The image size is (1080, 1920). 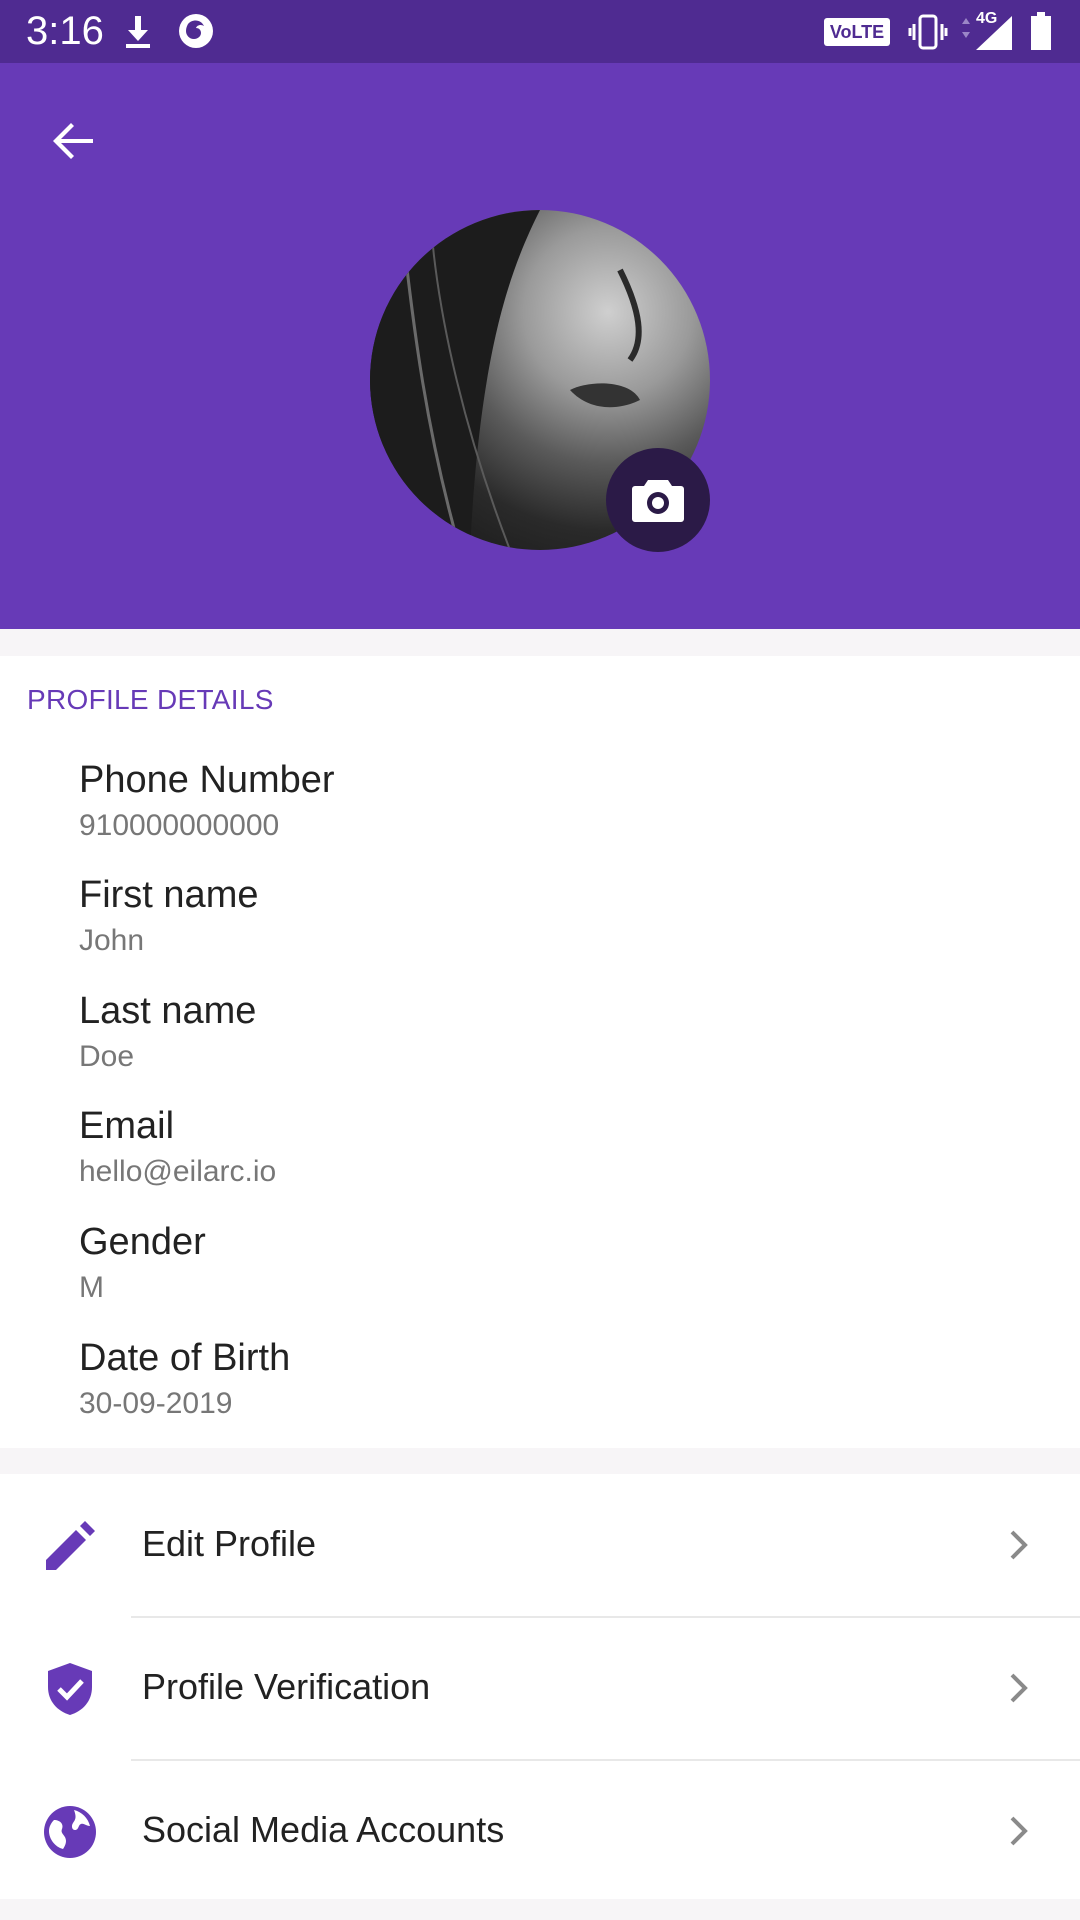 I want to click on field-value: hello@eilarc.io, so click(x=178, y=1171).